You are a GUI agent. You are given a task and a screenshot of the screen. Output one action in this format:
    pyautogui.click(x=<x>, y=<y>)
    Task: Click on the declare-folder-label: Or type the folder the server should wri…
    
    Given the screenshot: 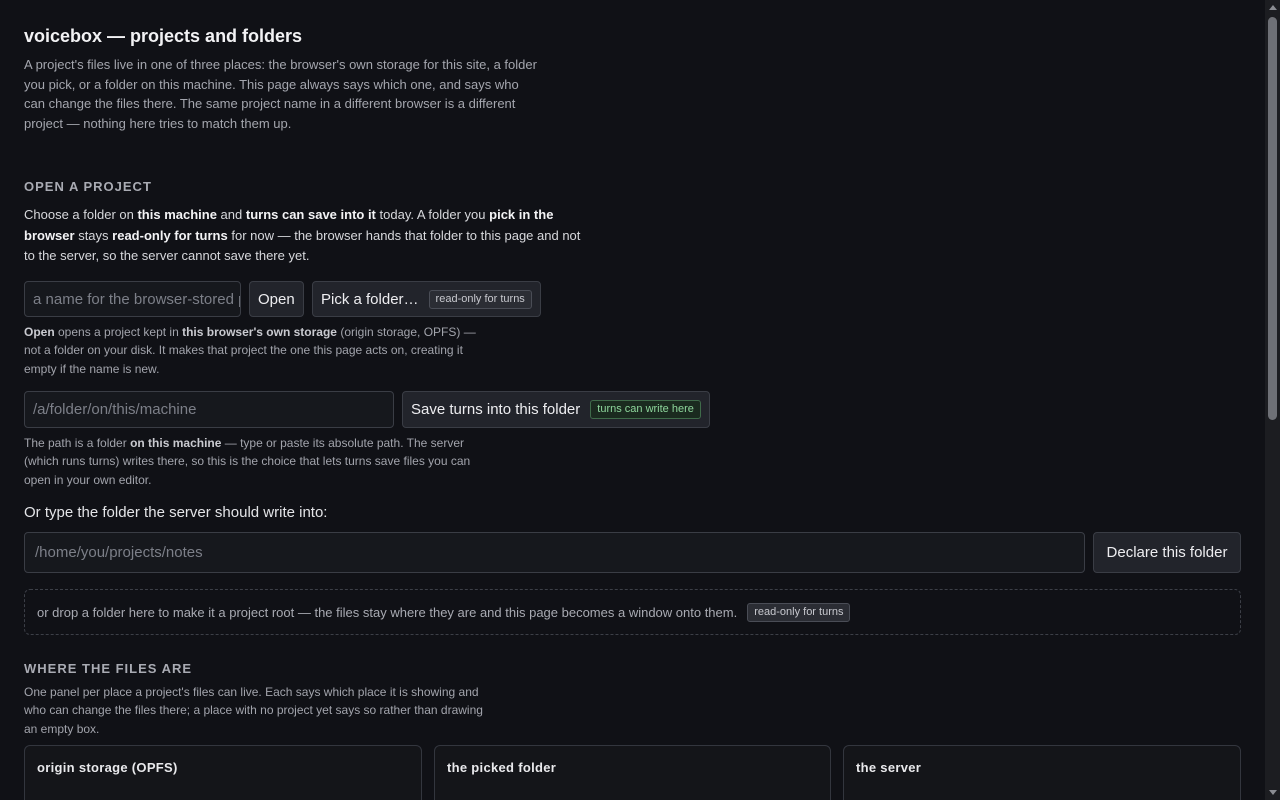 What is the action you would take?
    pyautogui.click(x=176, y=512)
    